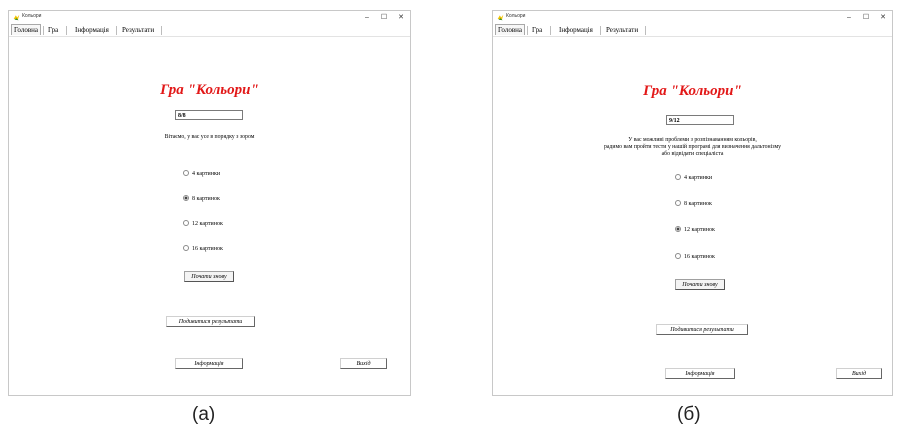 This screenshot has height=438, width=901. I want to click on result-message-line: Вітаємо, у вас усе в порядку з зором, so click(209, 137).